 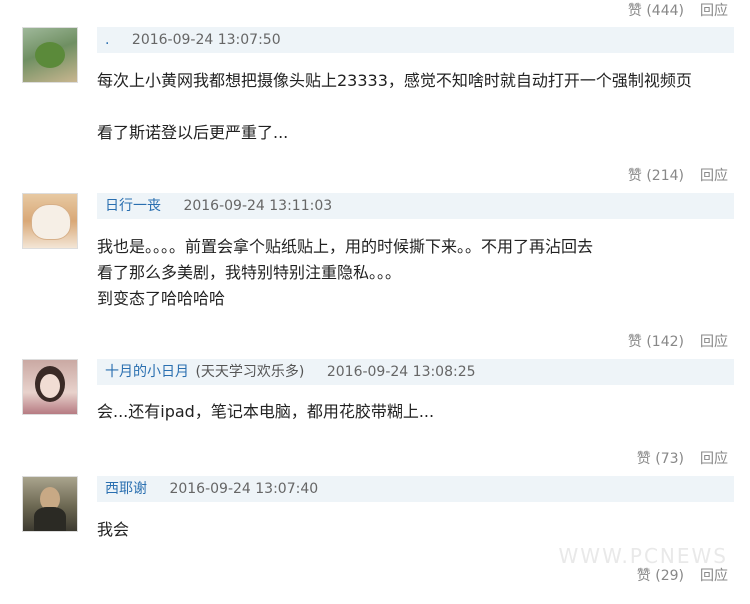 I want to click on like-button: 赞 (142), so click(x=656, y=341).